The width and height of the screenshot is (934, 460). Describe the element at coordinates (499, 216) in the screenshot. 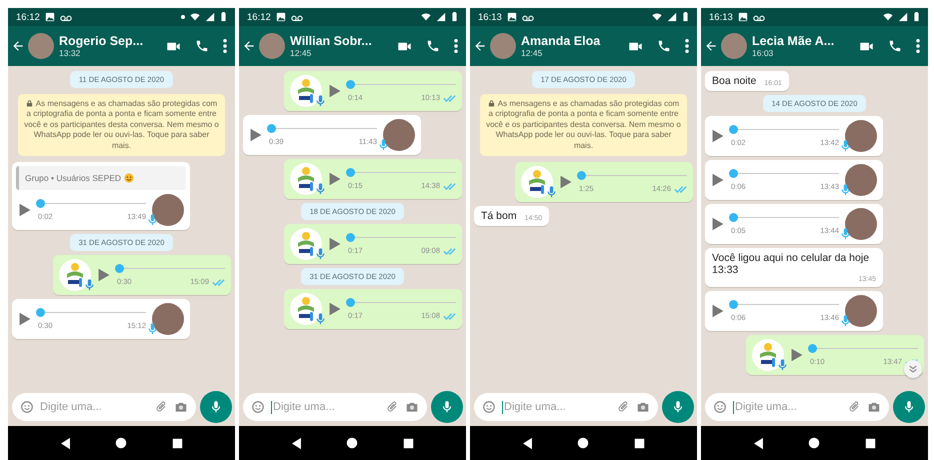

I see `message-text: Tá bom` at that location.